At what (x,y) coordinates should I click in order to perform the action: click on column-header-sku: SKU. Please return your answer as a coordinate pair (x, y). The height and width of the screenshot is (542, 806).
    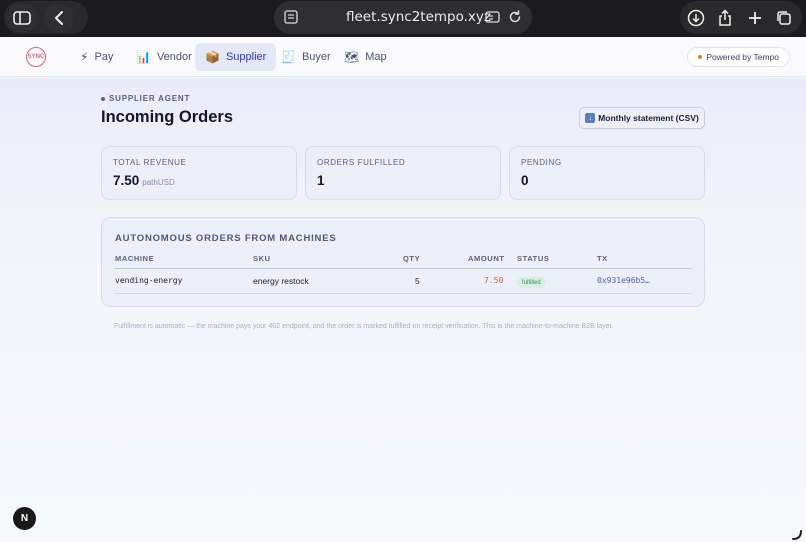
    Looking at the image, I should click on (262, 258).